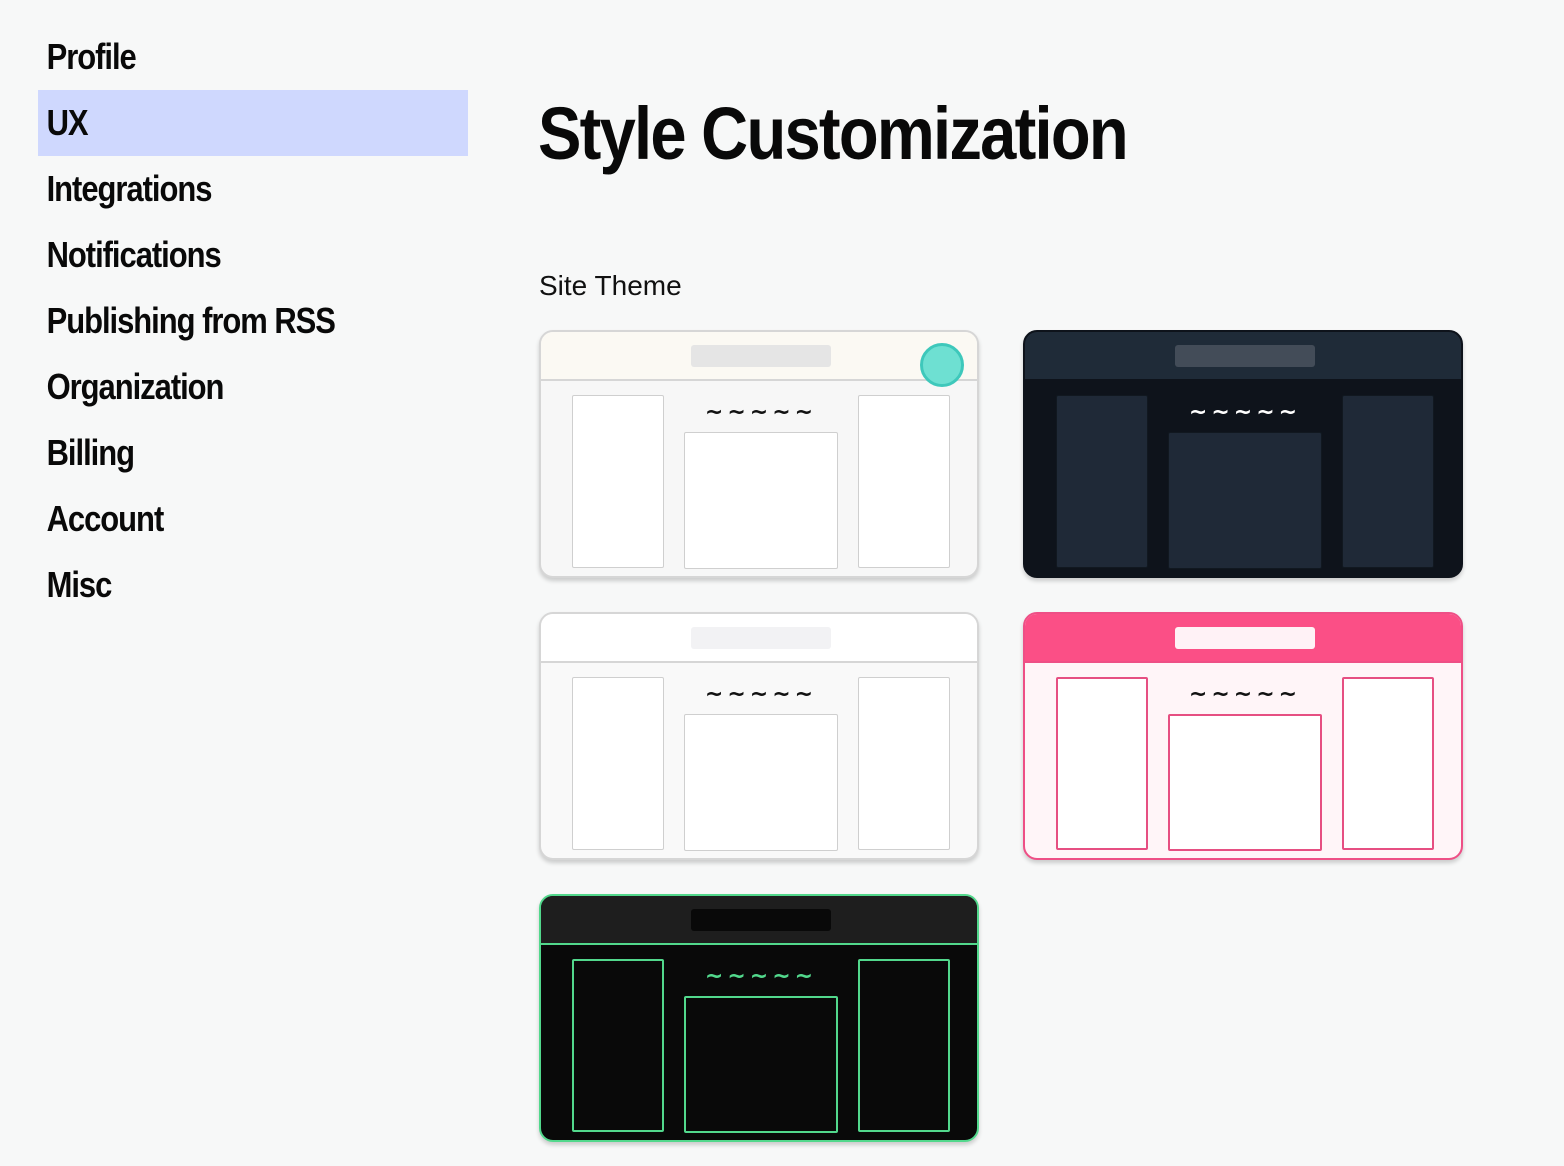 The width and height of the screenshot is (1564, 1166). Describe the element at coordinates (610, 285) in the screenshot. I see `site-theme-label: Site Theme` at that location.